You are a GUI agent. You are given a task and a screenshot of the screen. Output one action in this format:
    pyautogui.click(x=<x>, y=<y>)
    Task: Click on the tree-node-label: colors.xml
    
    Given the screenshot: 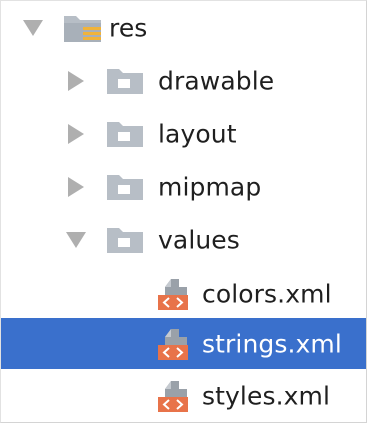 What is the action you would take?
    pyautogui.click(x=267, y=293)
    